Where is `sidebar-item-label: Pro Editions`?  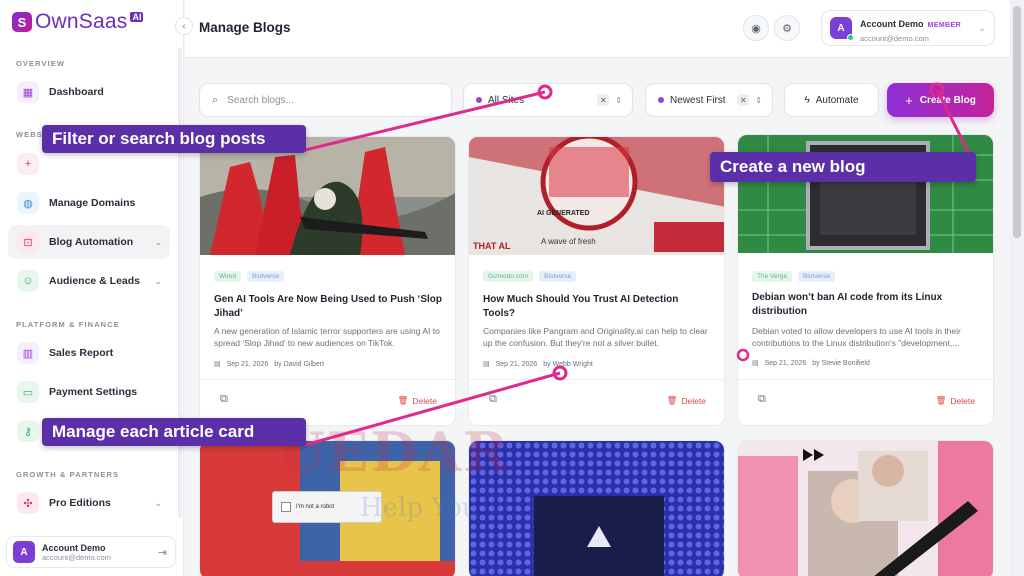 sidebar-item-label: Pro Editions is located at coordinates (80, 503).